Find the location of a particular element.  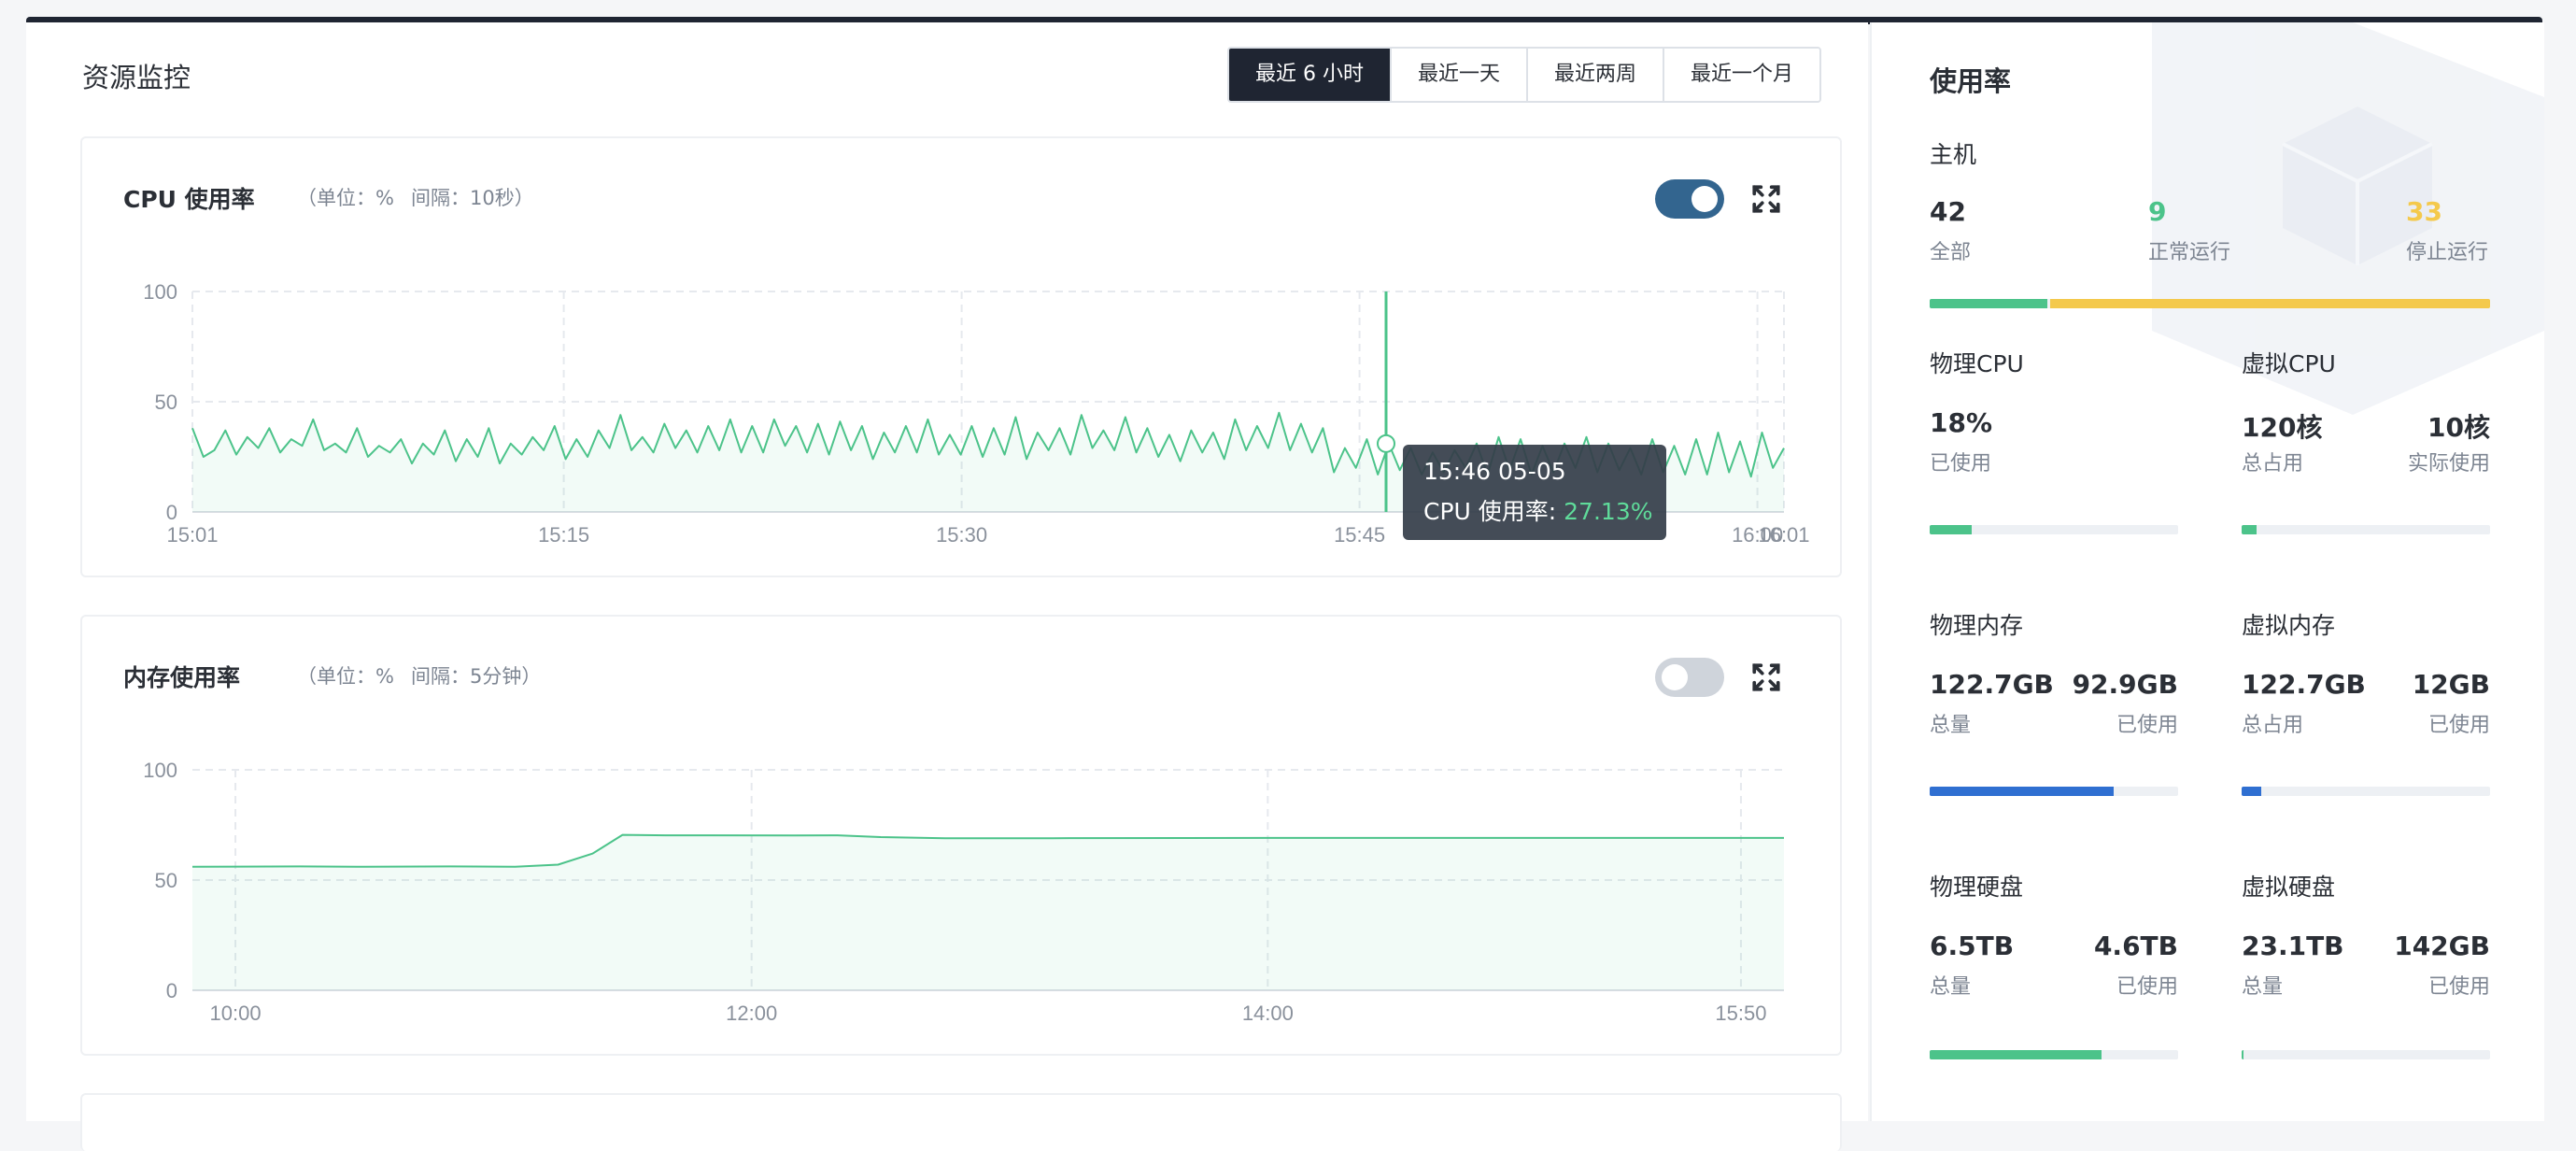

x-tick-label: 15:15 is located at coordinates (563, 535).